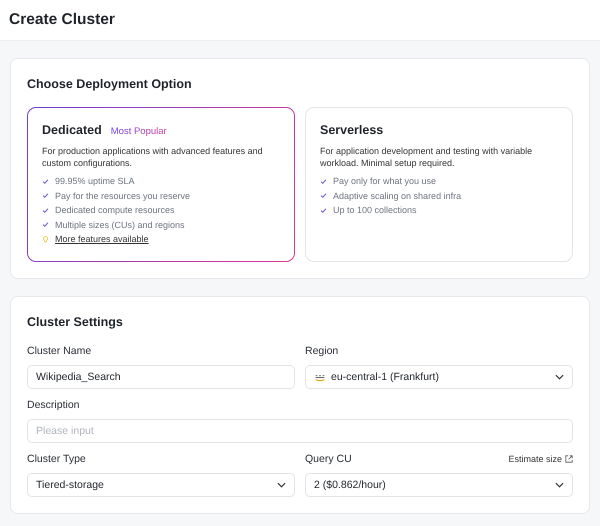 The image size is (600, 526). I want to click on select-field: eu-central-1 (Frankfurt), so click(439, 377).